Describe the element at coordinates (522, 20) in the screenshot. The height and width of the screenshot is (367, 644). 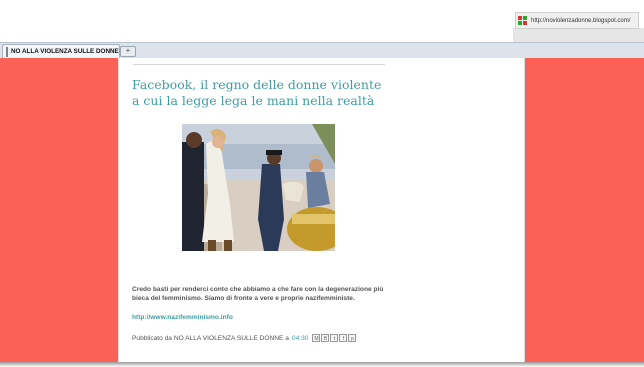
I see `site-favicon-icon` at that location.